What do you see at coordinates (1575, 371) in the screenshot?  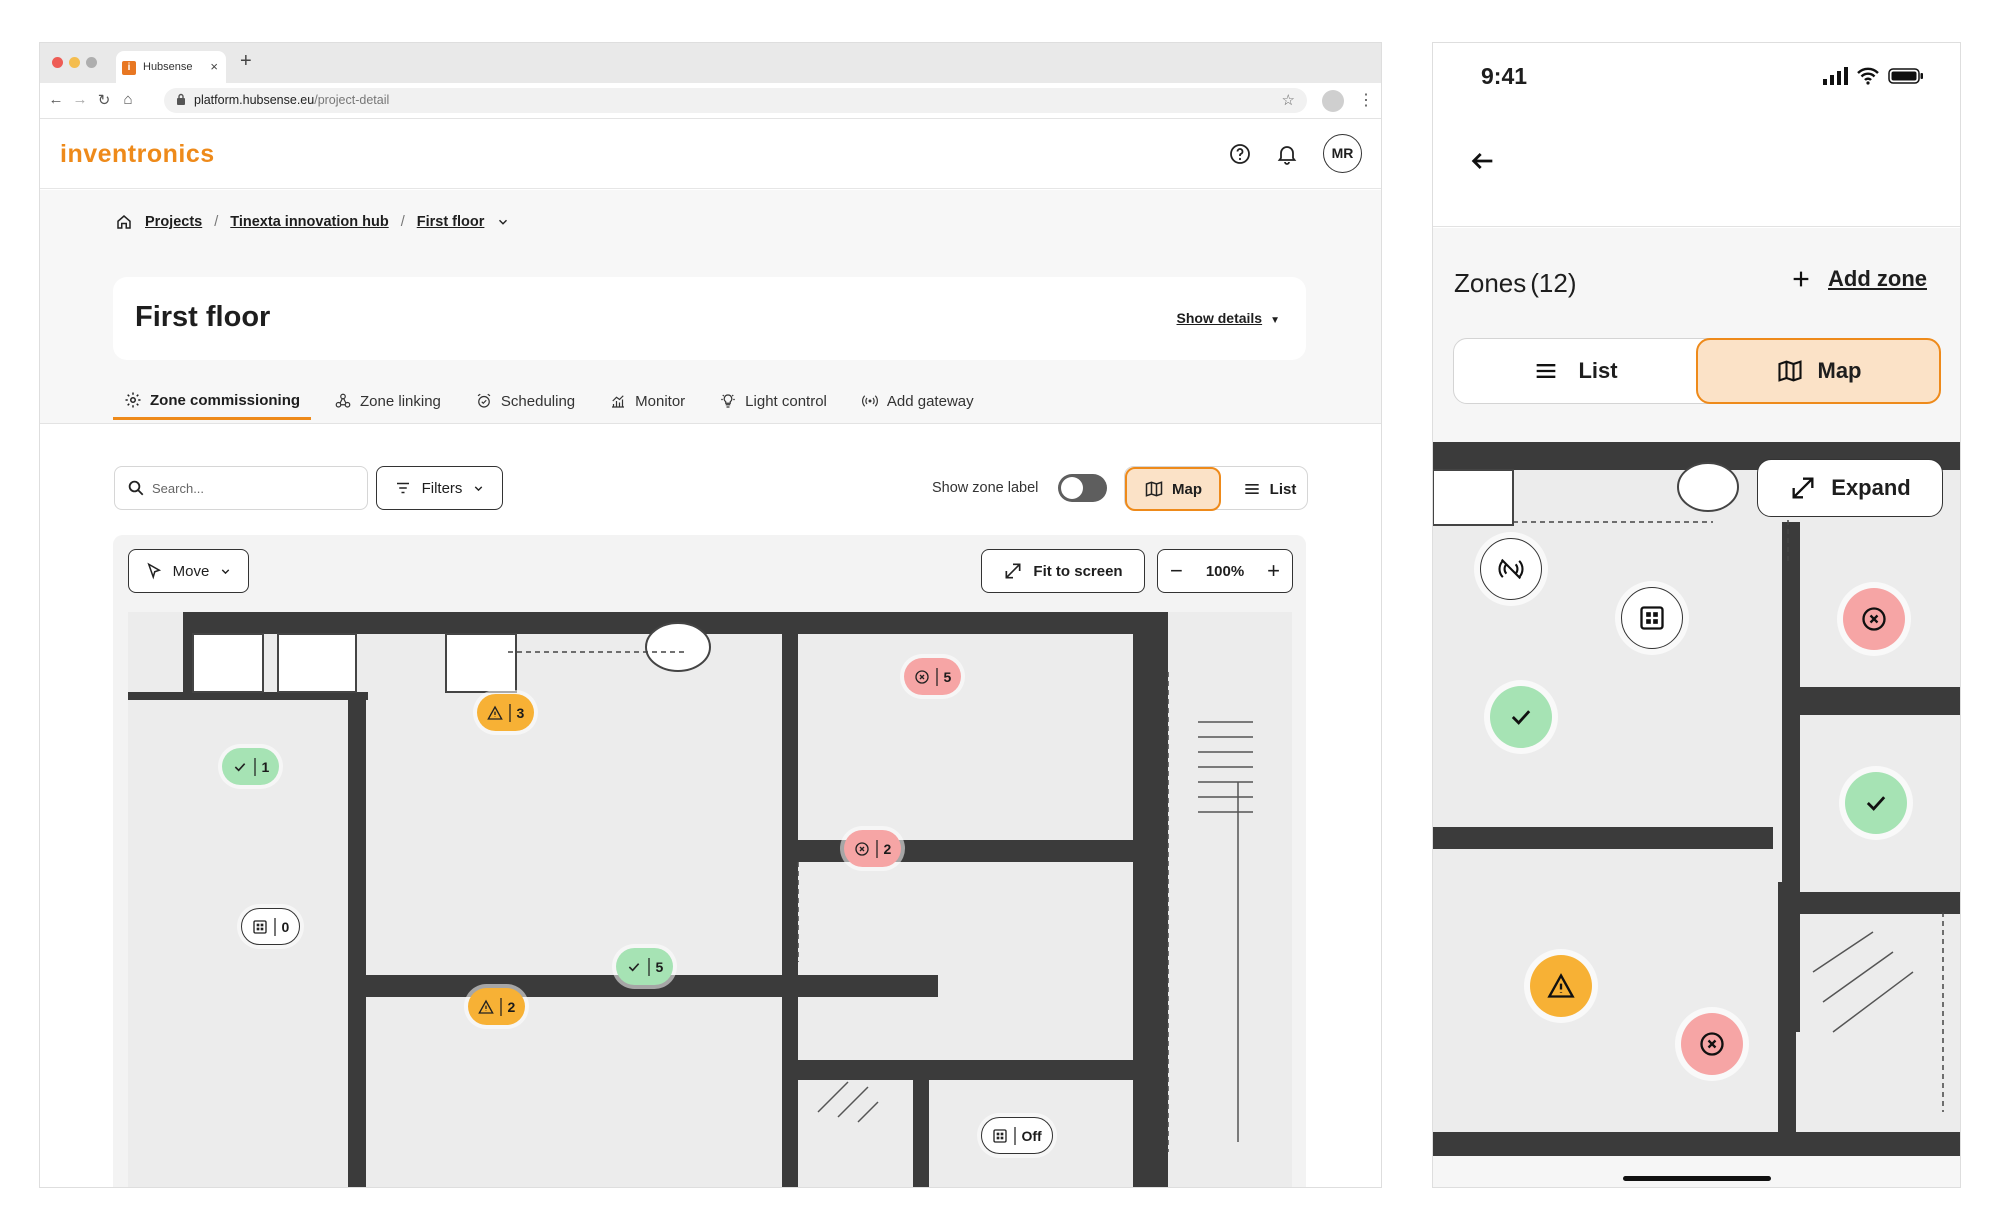 I see `mobile-list-view-button: List` at bounding box center [1575, 371].